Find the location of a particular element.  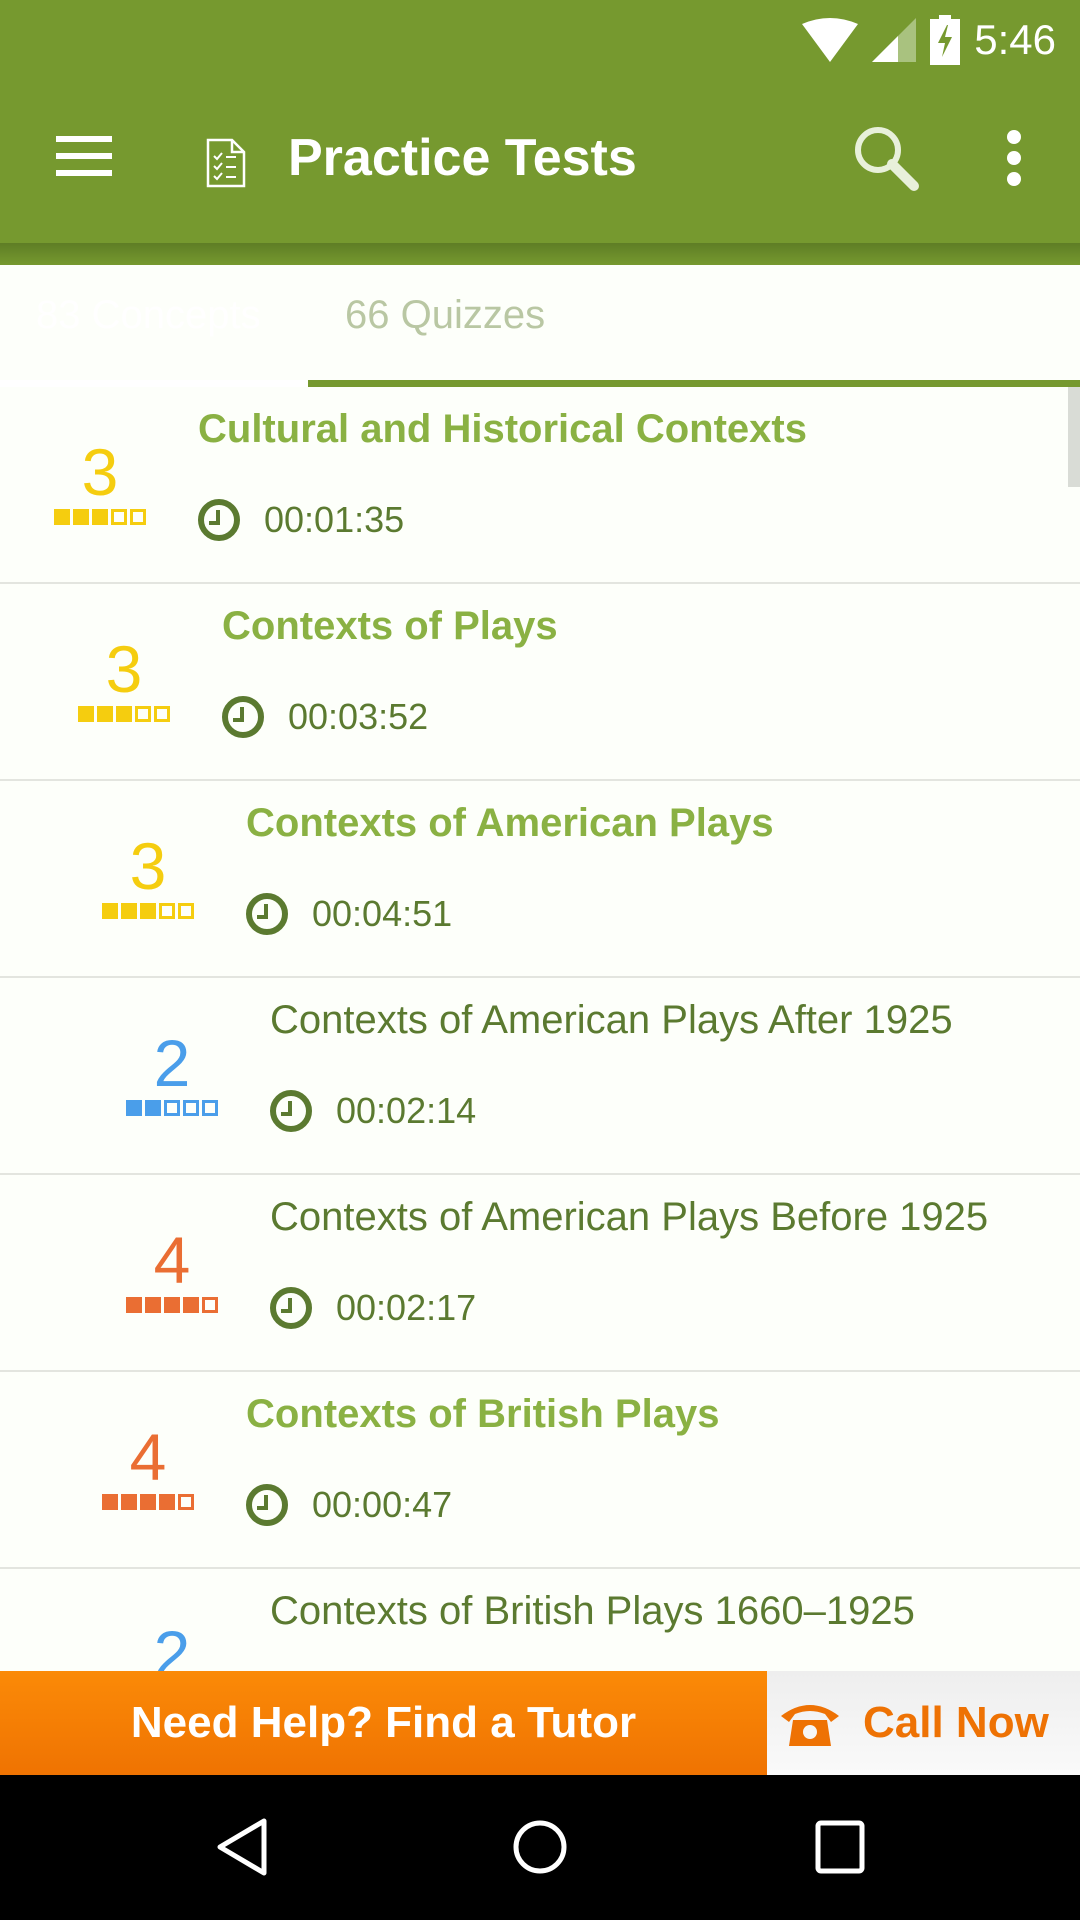

concept-title: Contexts of Plays is located at coordinates (390, 626).